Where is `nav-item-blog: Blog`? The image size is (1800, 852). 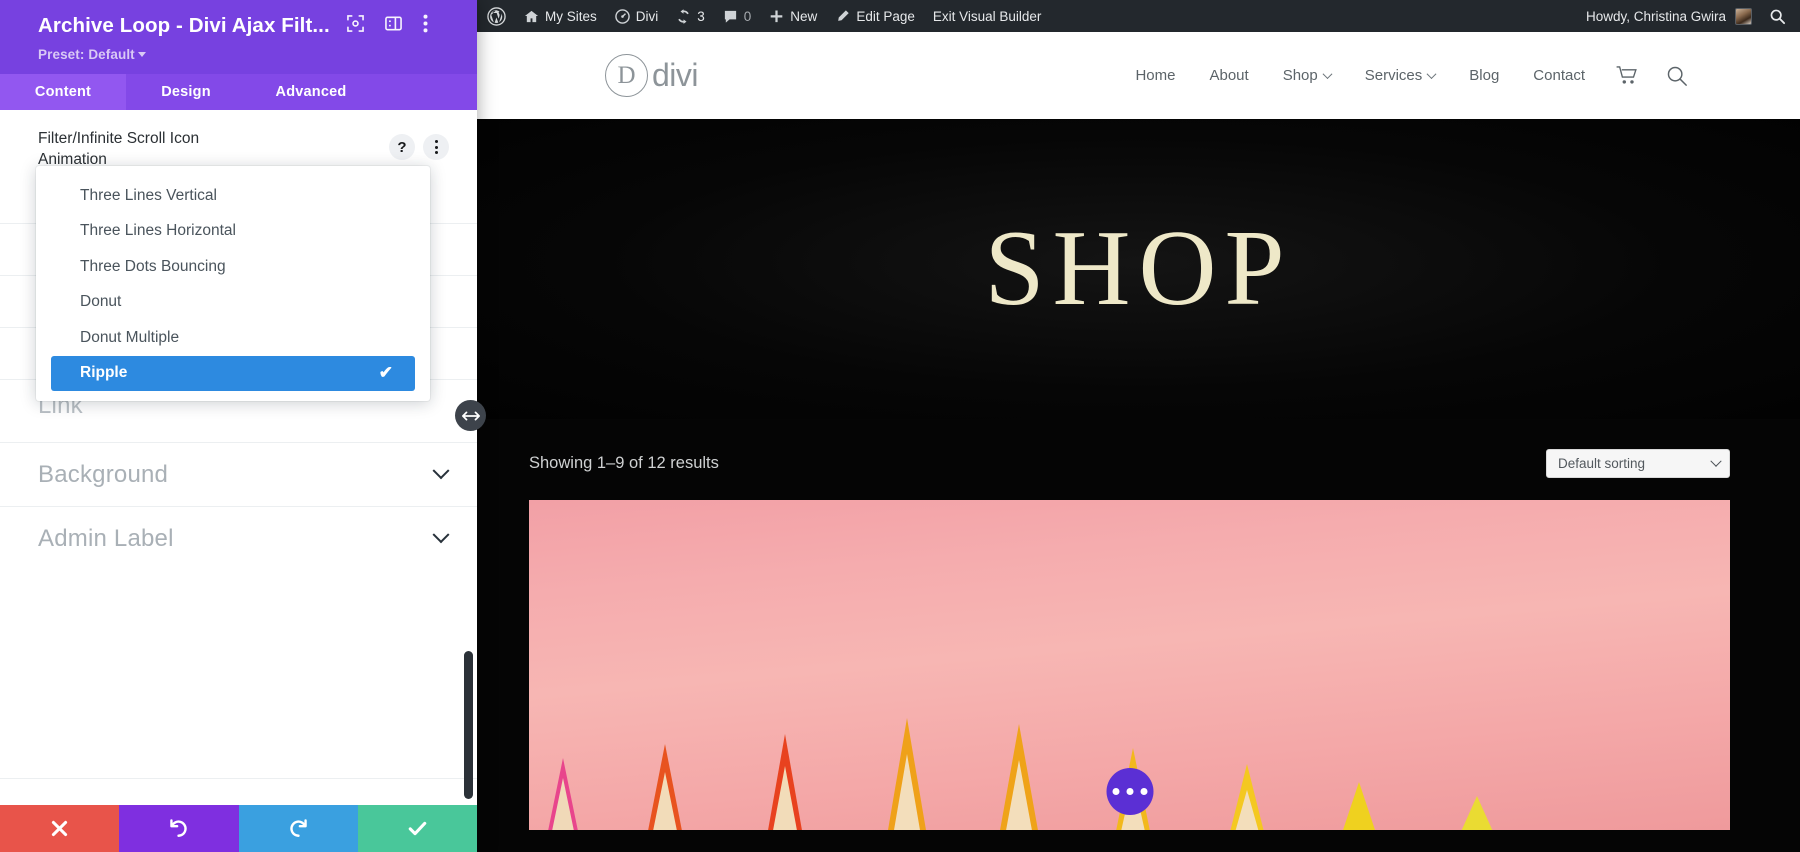 nav-item-blog: Blog is located at coordinates (1484, 75).